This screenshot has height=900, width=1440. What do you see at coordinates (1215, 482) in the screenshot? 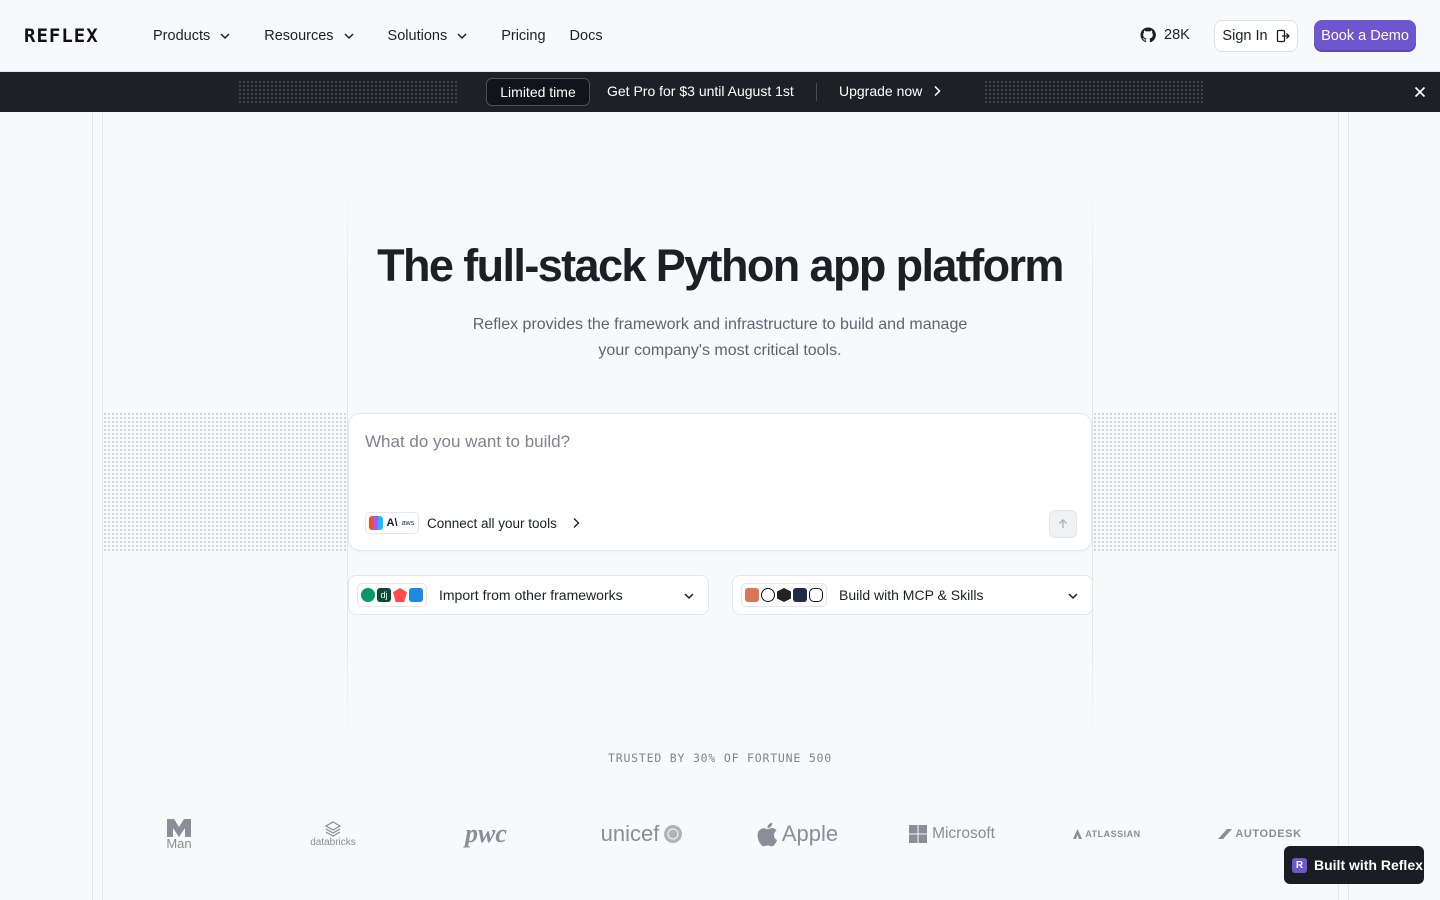
I see `dot-grid-right` at bounding box center [1215, 482].